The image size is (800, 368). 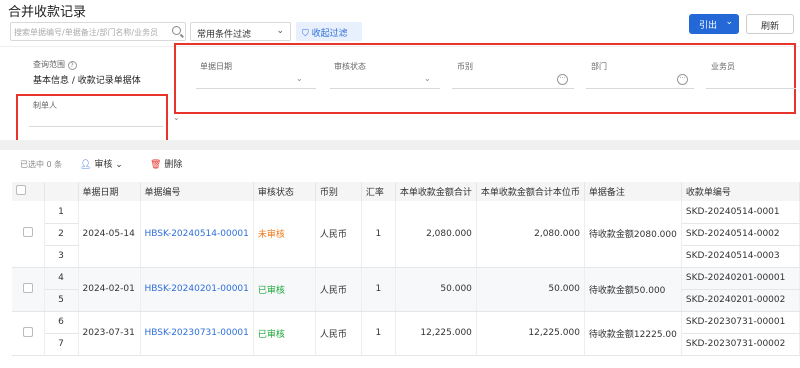 I want to click on cell-receipt-number: SKD-20240201-00002, so click(x=740, y=300).